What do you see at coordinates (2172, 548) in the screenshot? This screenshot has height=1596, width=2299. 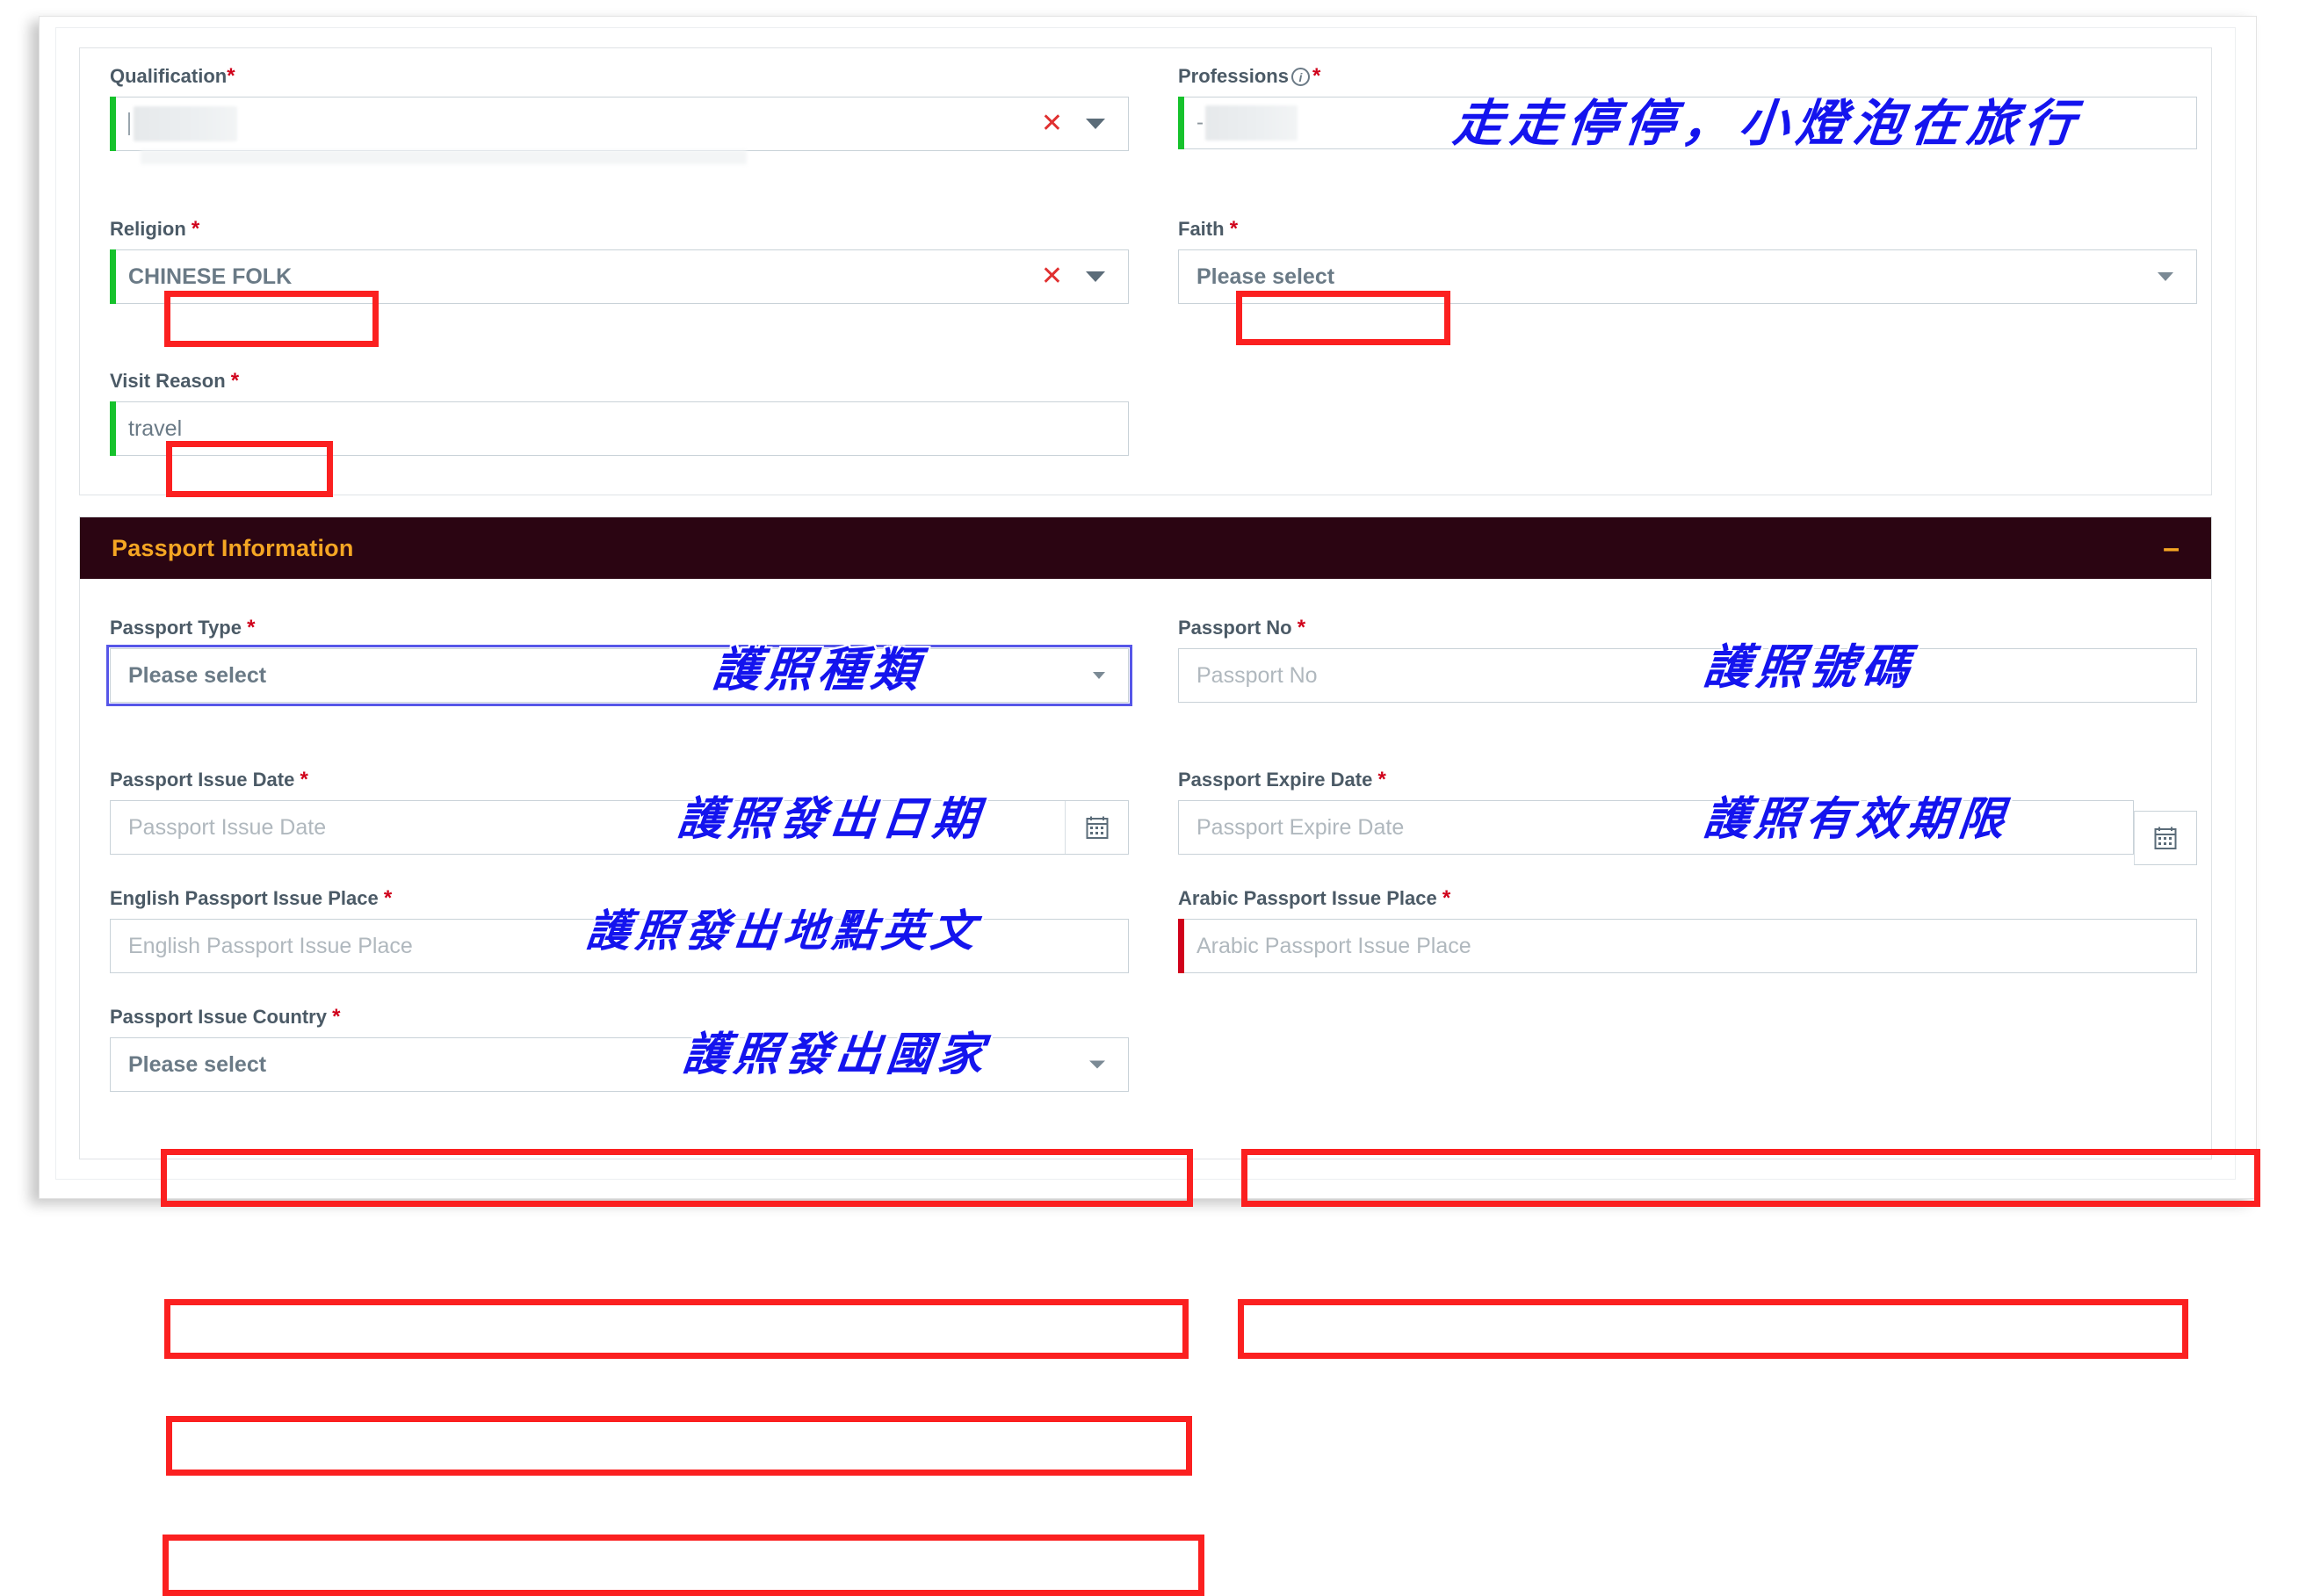 I see `minus-icon: –` at bounding box center [2172, 548].